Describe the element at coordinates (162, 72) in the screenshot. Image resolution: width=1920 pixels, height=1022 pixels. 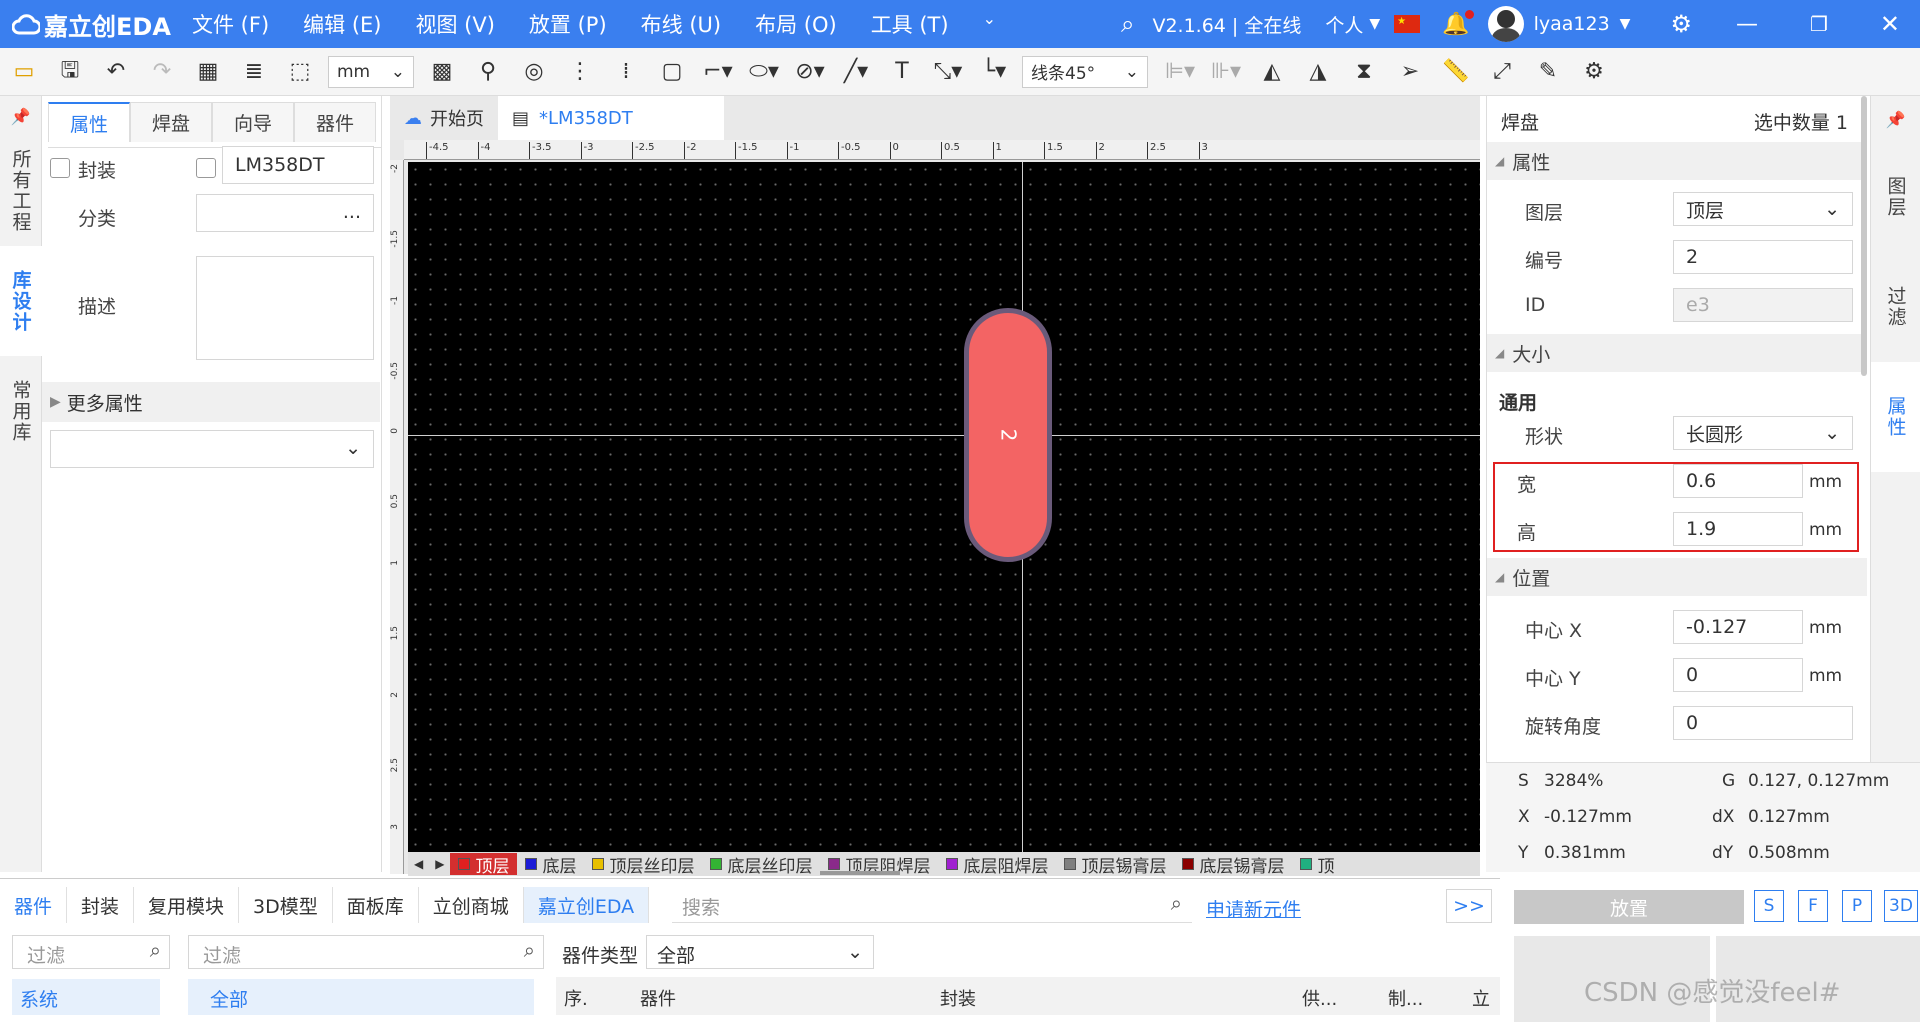
I see `redo-icon: ↷` at that location.